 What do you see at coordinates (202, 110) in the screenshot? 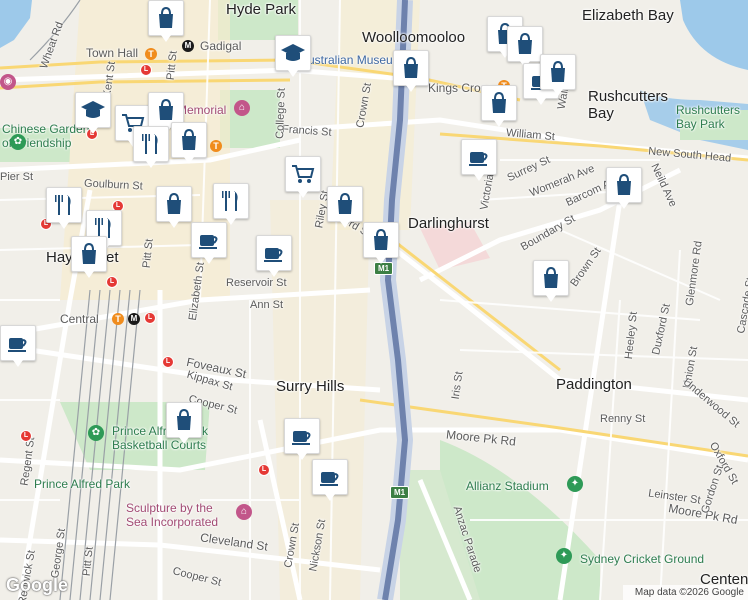
I see `label-anzac-memorial: Memorial` at bounding box center [202, 110].